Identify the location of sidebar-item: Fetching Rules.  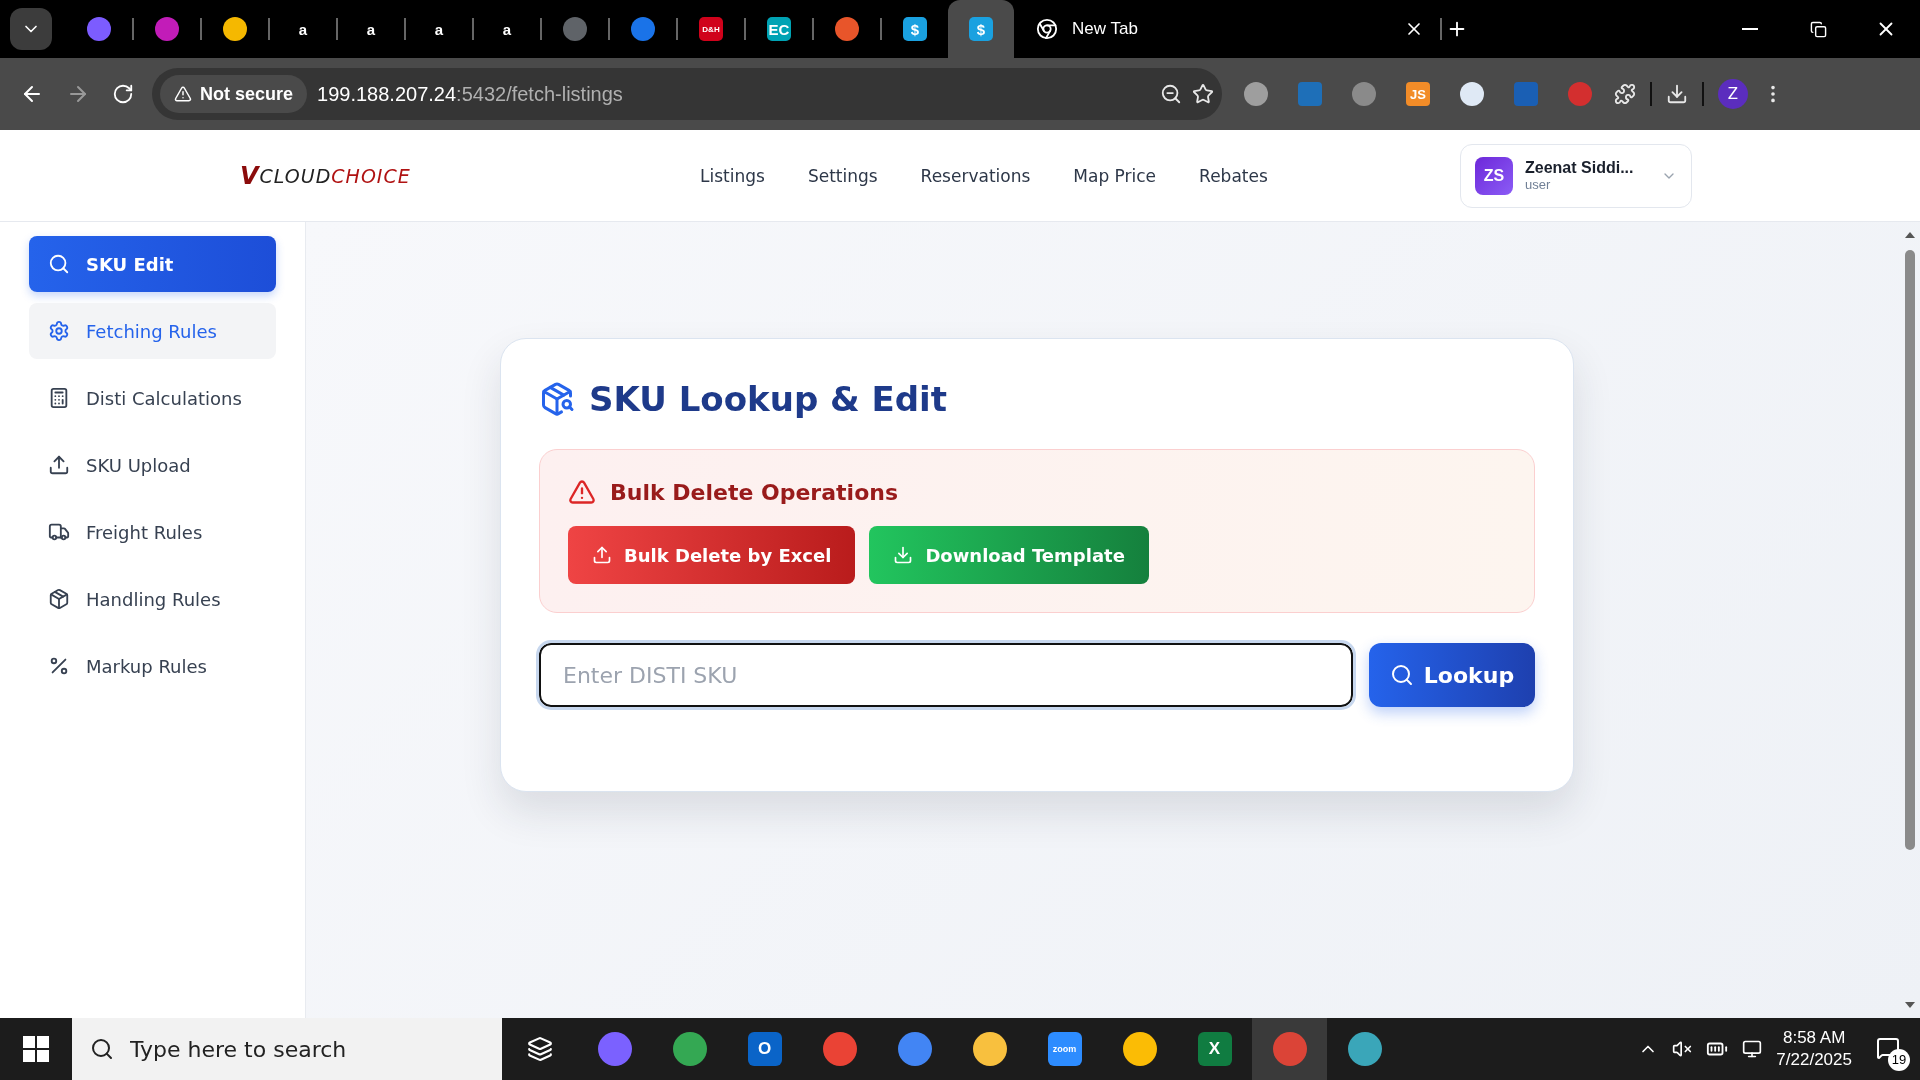
(152, 331).